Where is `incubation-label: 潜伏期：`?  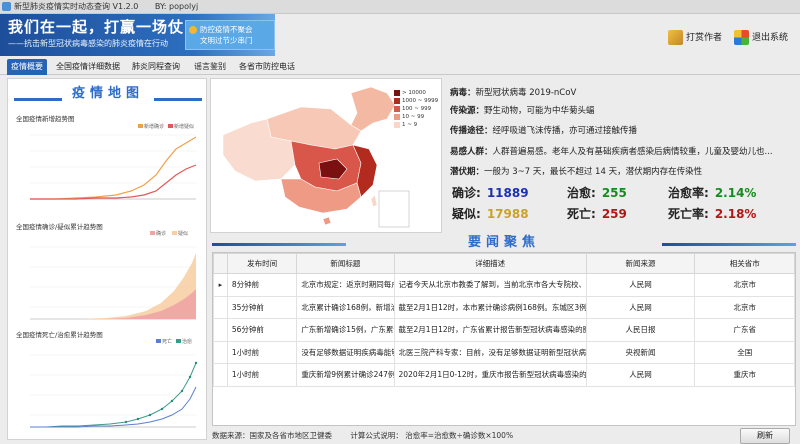 incubation-label: 潜伏期： is located at coordinates (467, 172).